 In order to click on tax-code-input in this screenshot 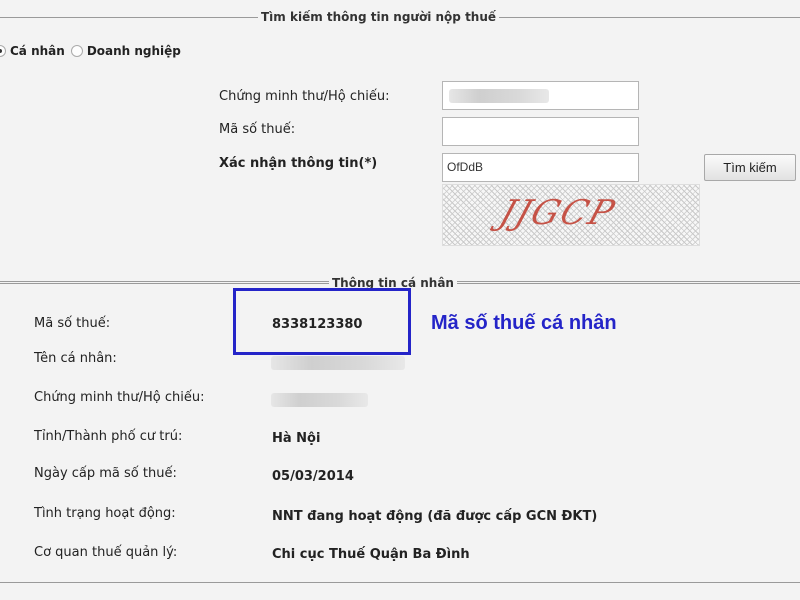, I will do `click(540, 131)`.